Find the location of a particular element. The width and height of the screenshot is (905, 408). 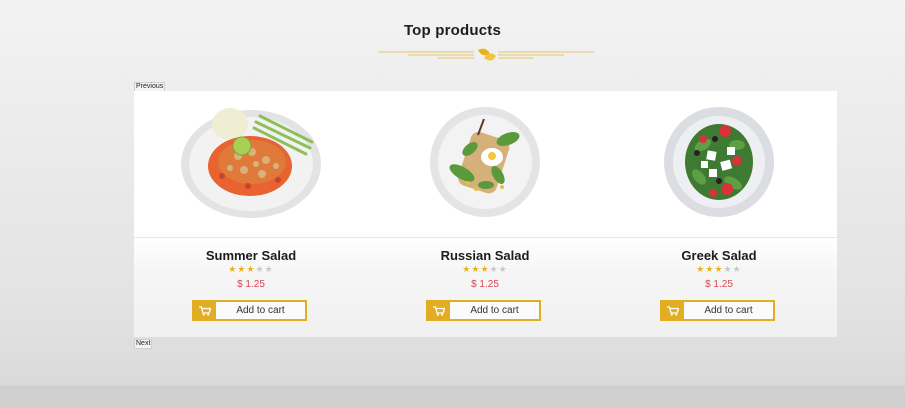

divider-leaf-icon is located at coordinates (486, 54).